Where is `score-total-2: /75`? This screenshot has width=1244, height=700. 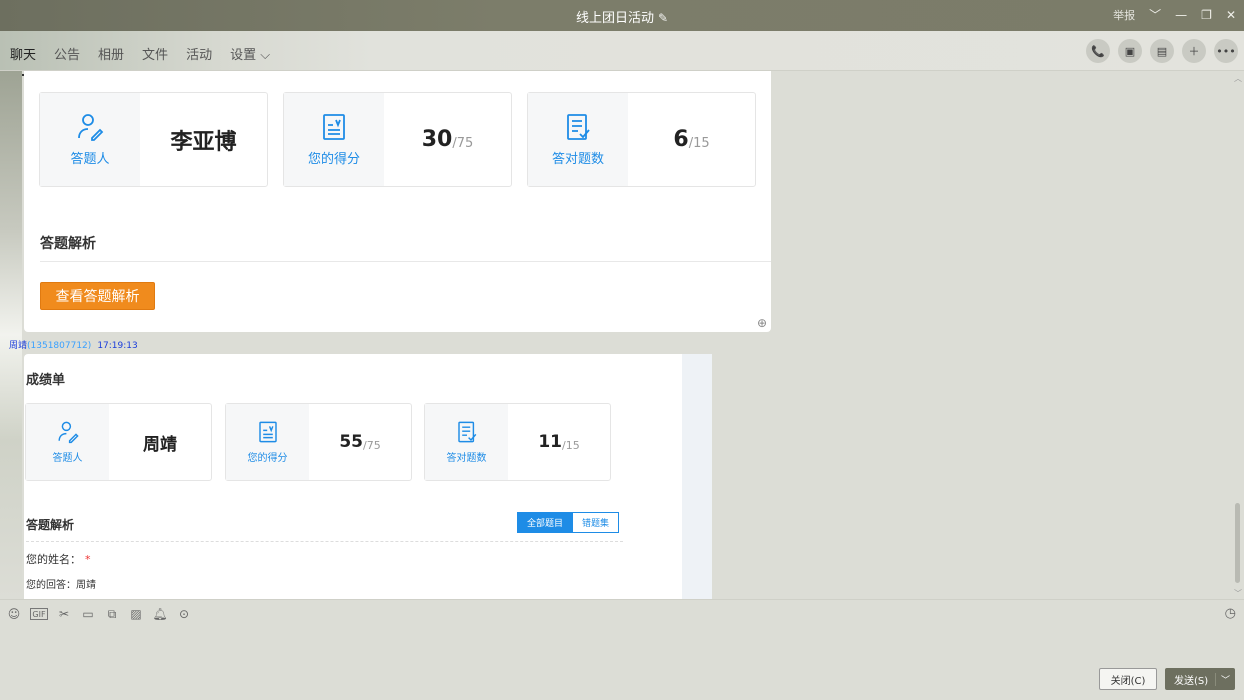
score-total-2: /75 is located at coordinates (371, 445).